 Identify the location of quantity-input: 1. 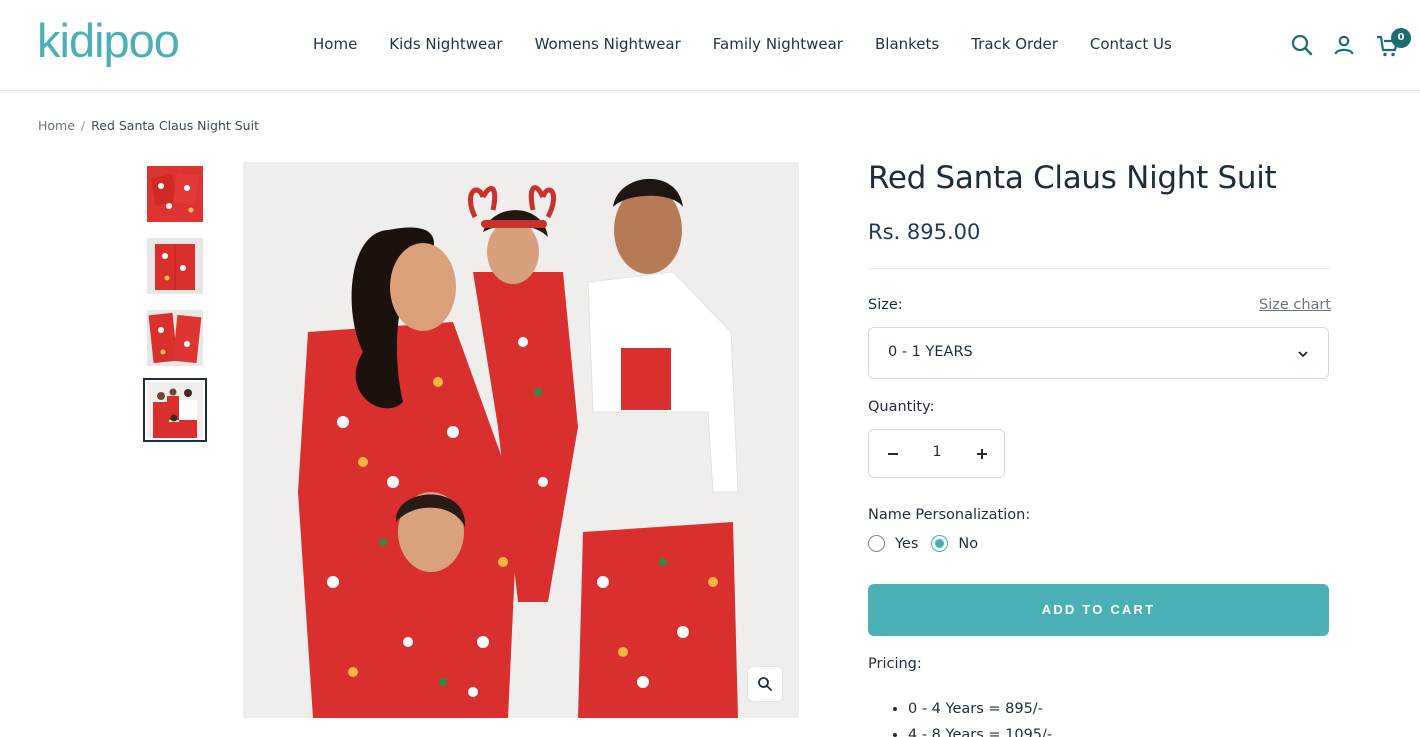
(937, 452).